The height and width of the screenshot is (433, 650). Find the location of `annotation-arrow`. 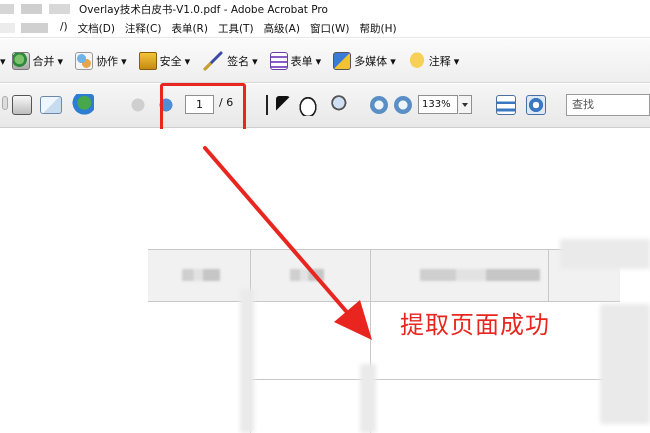

annotation-arrow is located at coordinates (287, 243).